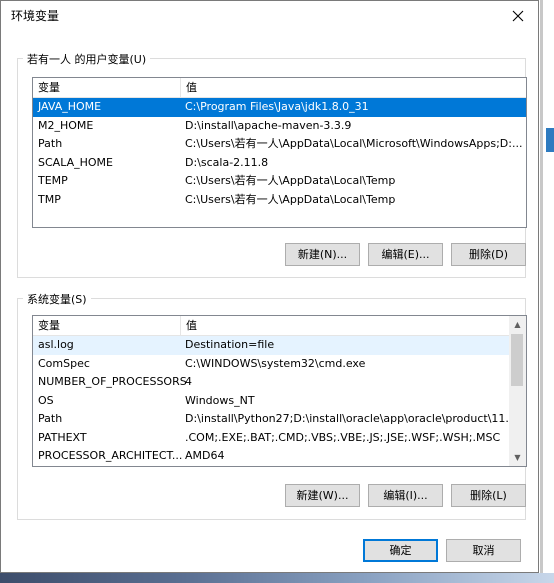 The width and height of the screenshot is (554, 583). Describe the element at coordinates (64, 363) in the screenshot. I see `variable-name: ComSpec` at that location.